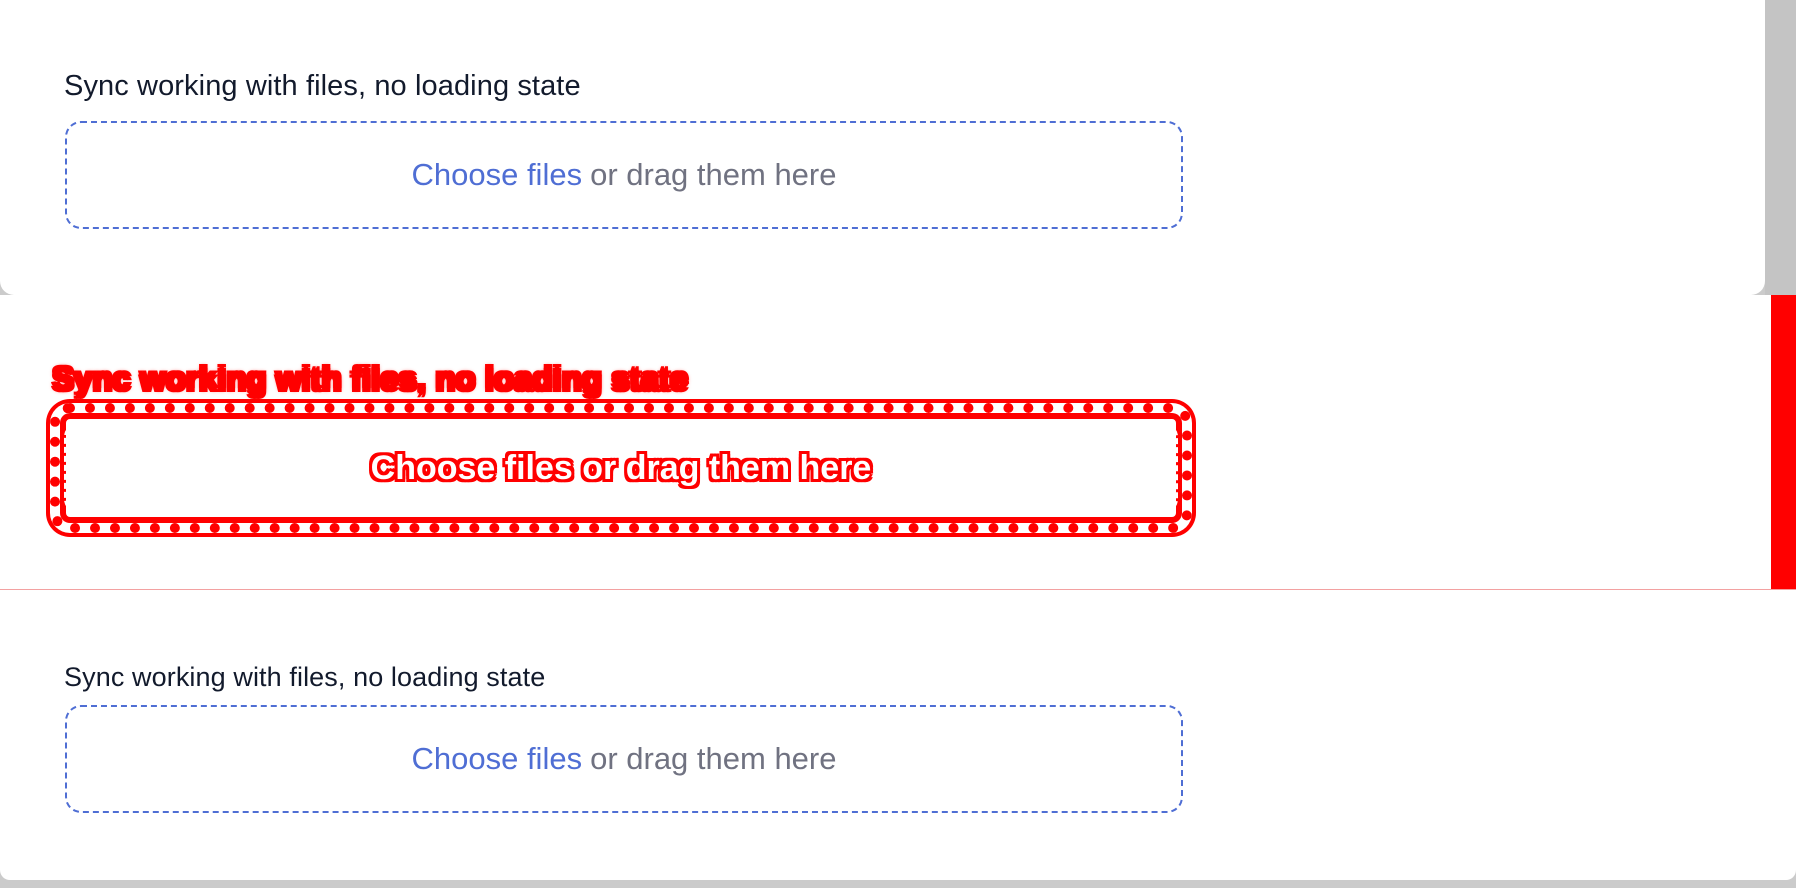 Image resolution: width=1796 pixels, height=888 pixels. Describe the element at coordinates (1783, 442) in the screenshot. I see `diff-marker-bar` at that location.